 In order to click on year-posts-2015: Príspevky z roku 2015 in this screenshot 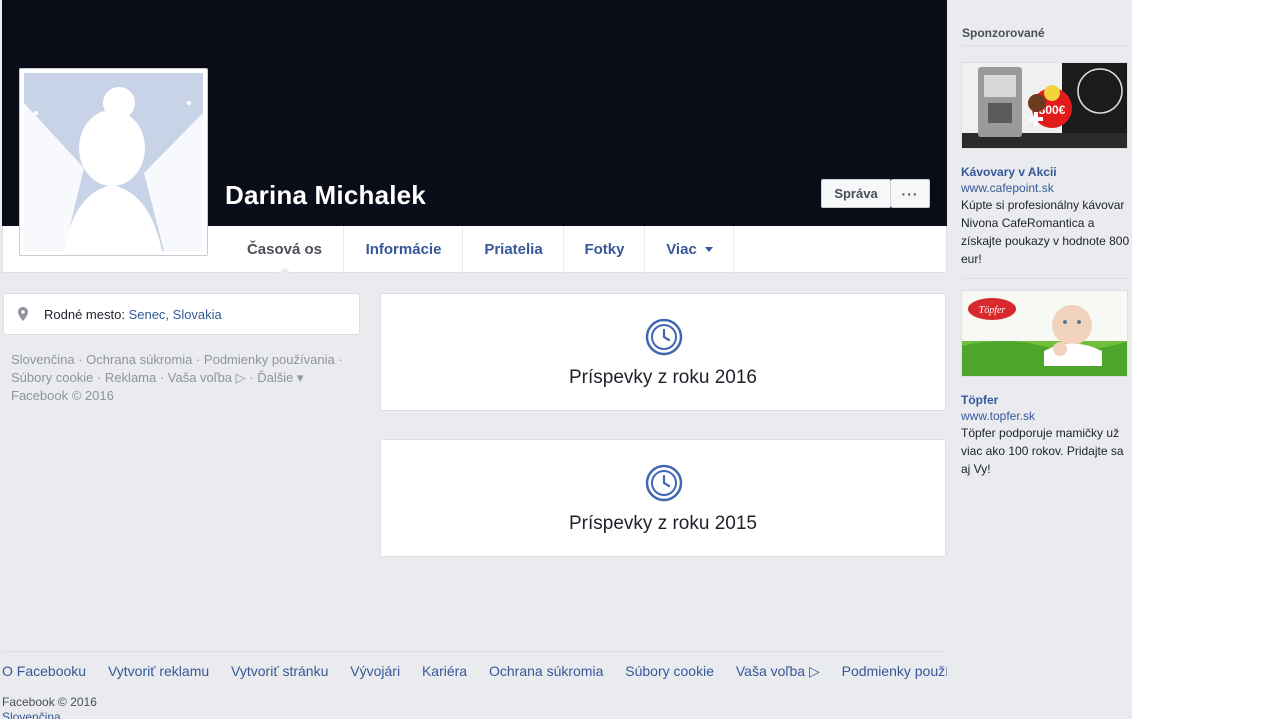, I will do `click(663, 498)`.